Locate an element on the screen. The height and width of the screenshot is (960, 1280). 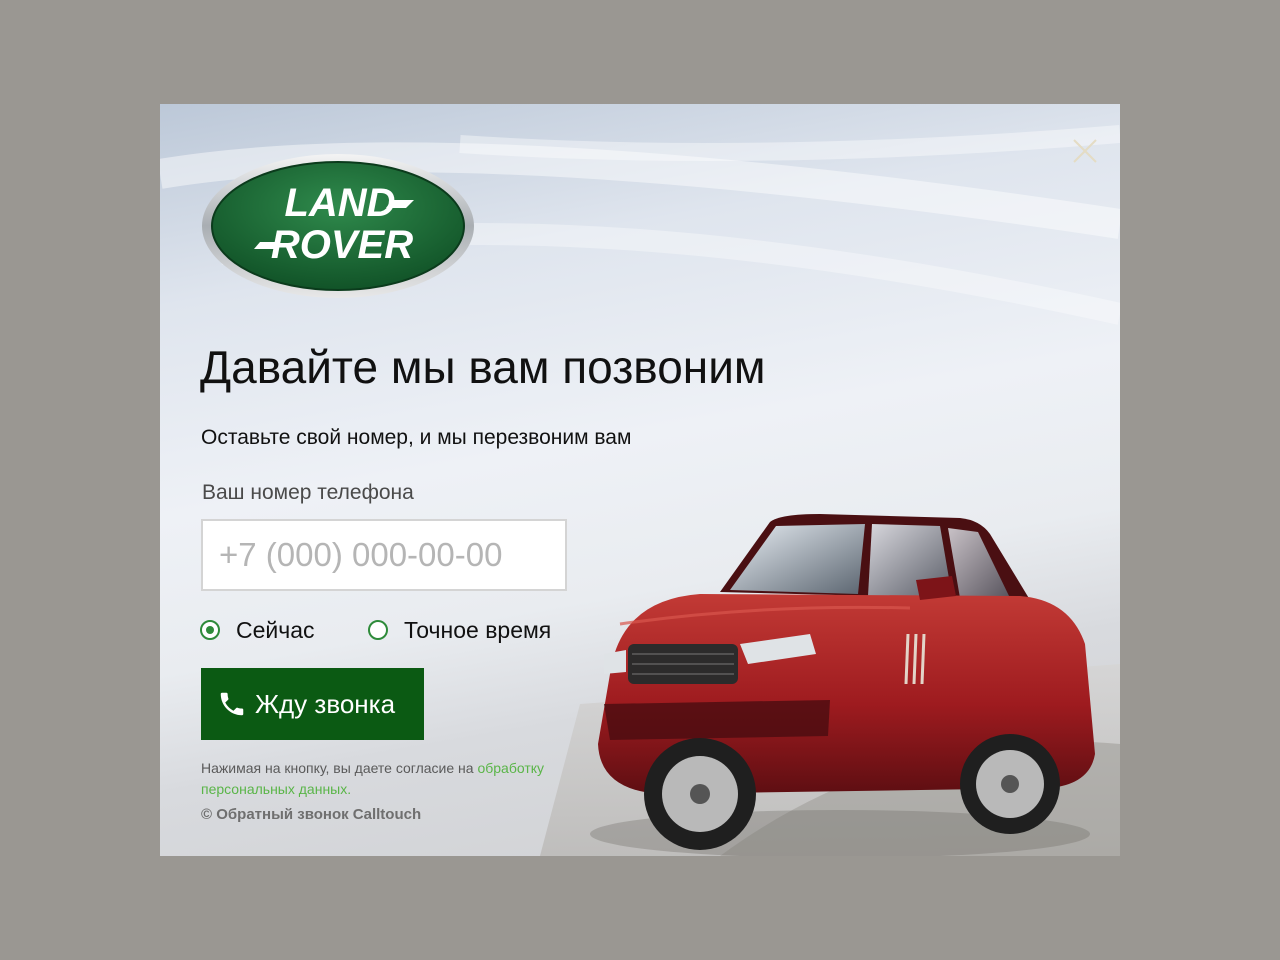
calltouch-copyright: © Обратный звонок Calltouch is located at coordinates (311, 814).